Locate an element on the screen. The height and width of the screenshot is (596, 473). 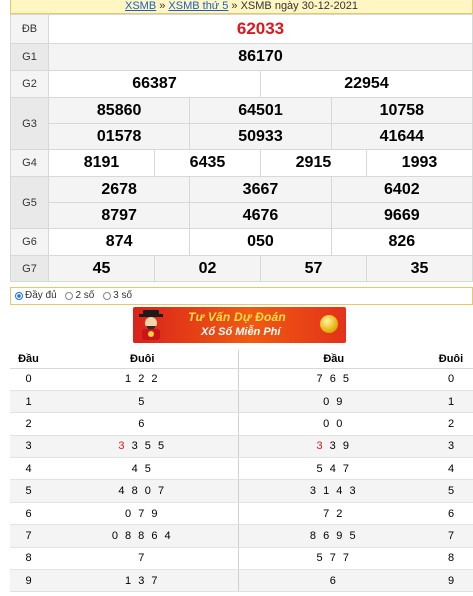
loto-dau: 9 is located at coordinates (28, 581).